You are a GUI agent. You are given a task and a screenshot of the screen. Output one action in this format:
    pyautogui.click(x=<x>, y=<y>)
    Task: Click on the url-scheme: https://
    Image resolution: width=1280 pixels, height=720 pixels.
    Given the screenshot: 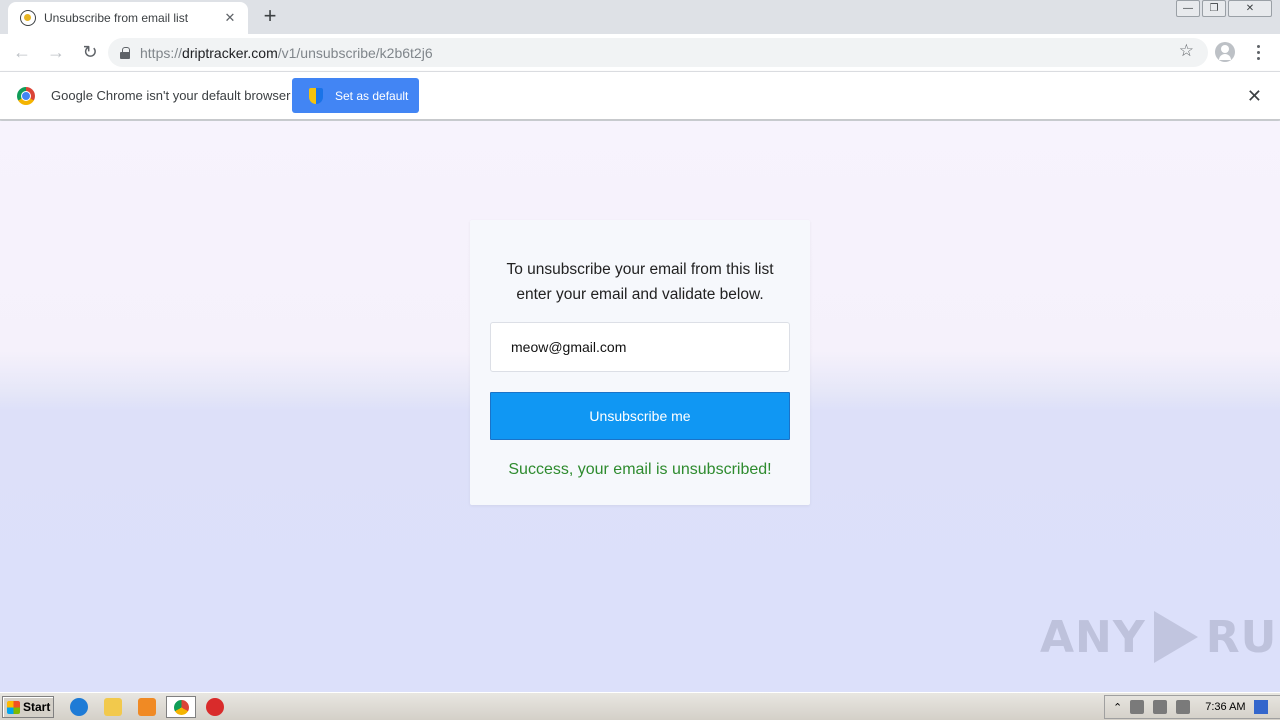 What is the action you would take?
    pyautogui.click(x=161, y=52)
    